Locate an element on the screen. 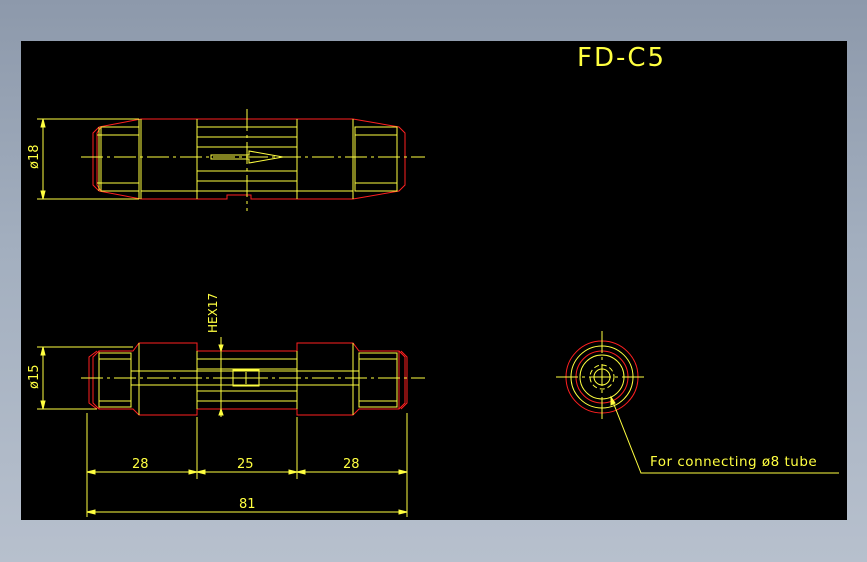  hex-dimension is located at coordinates (221, 377).